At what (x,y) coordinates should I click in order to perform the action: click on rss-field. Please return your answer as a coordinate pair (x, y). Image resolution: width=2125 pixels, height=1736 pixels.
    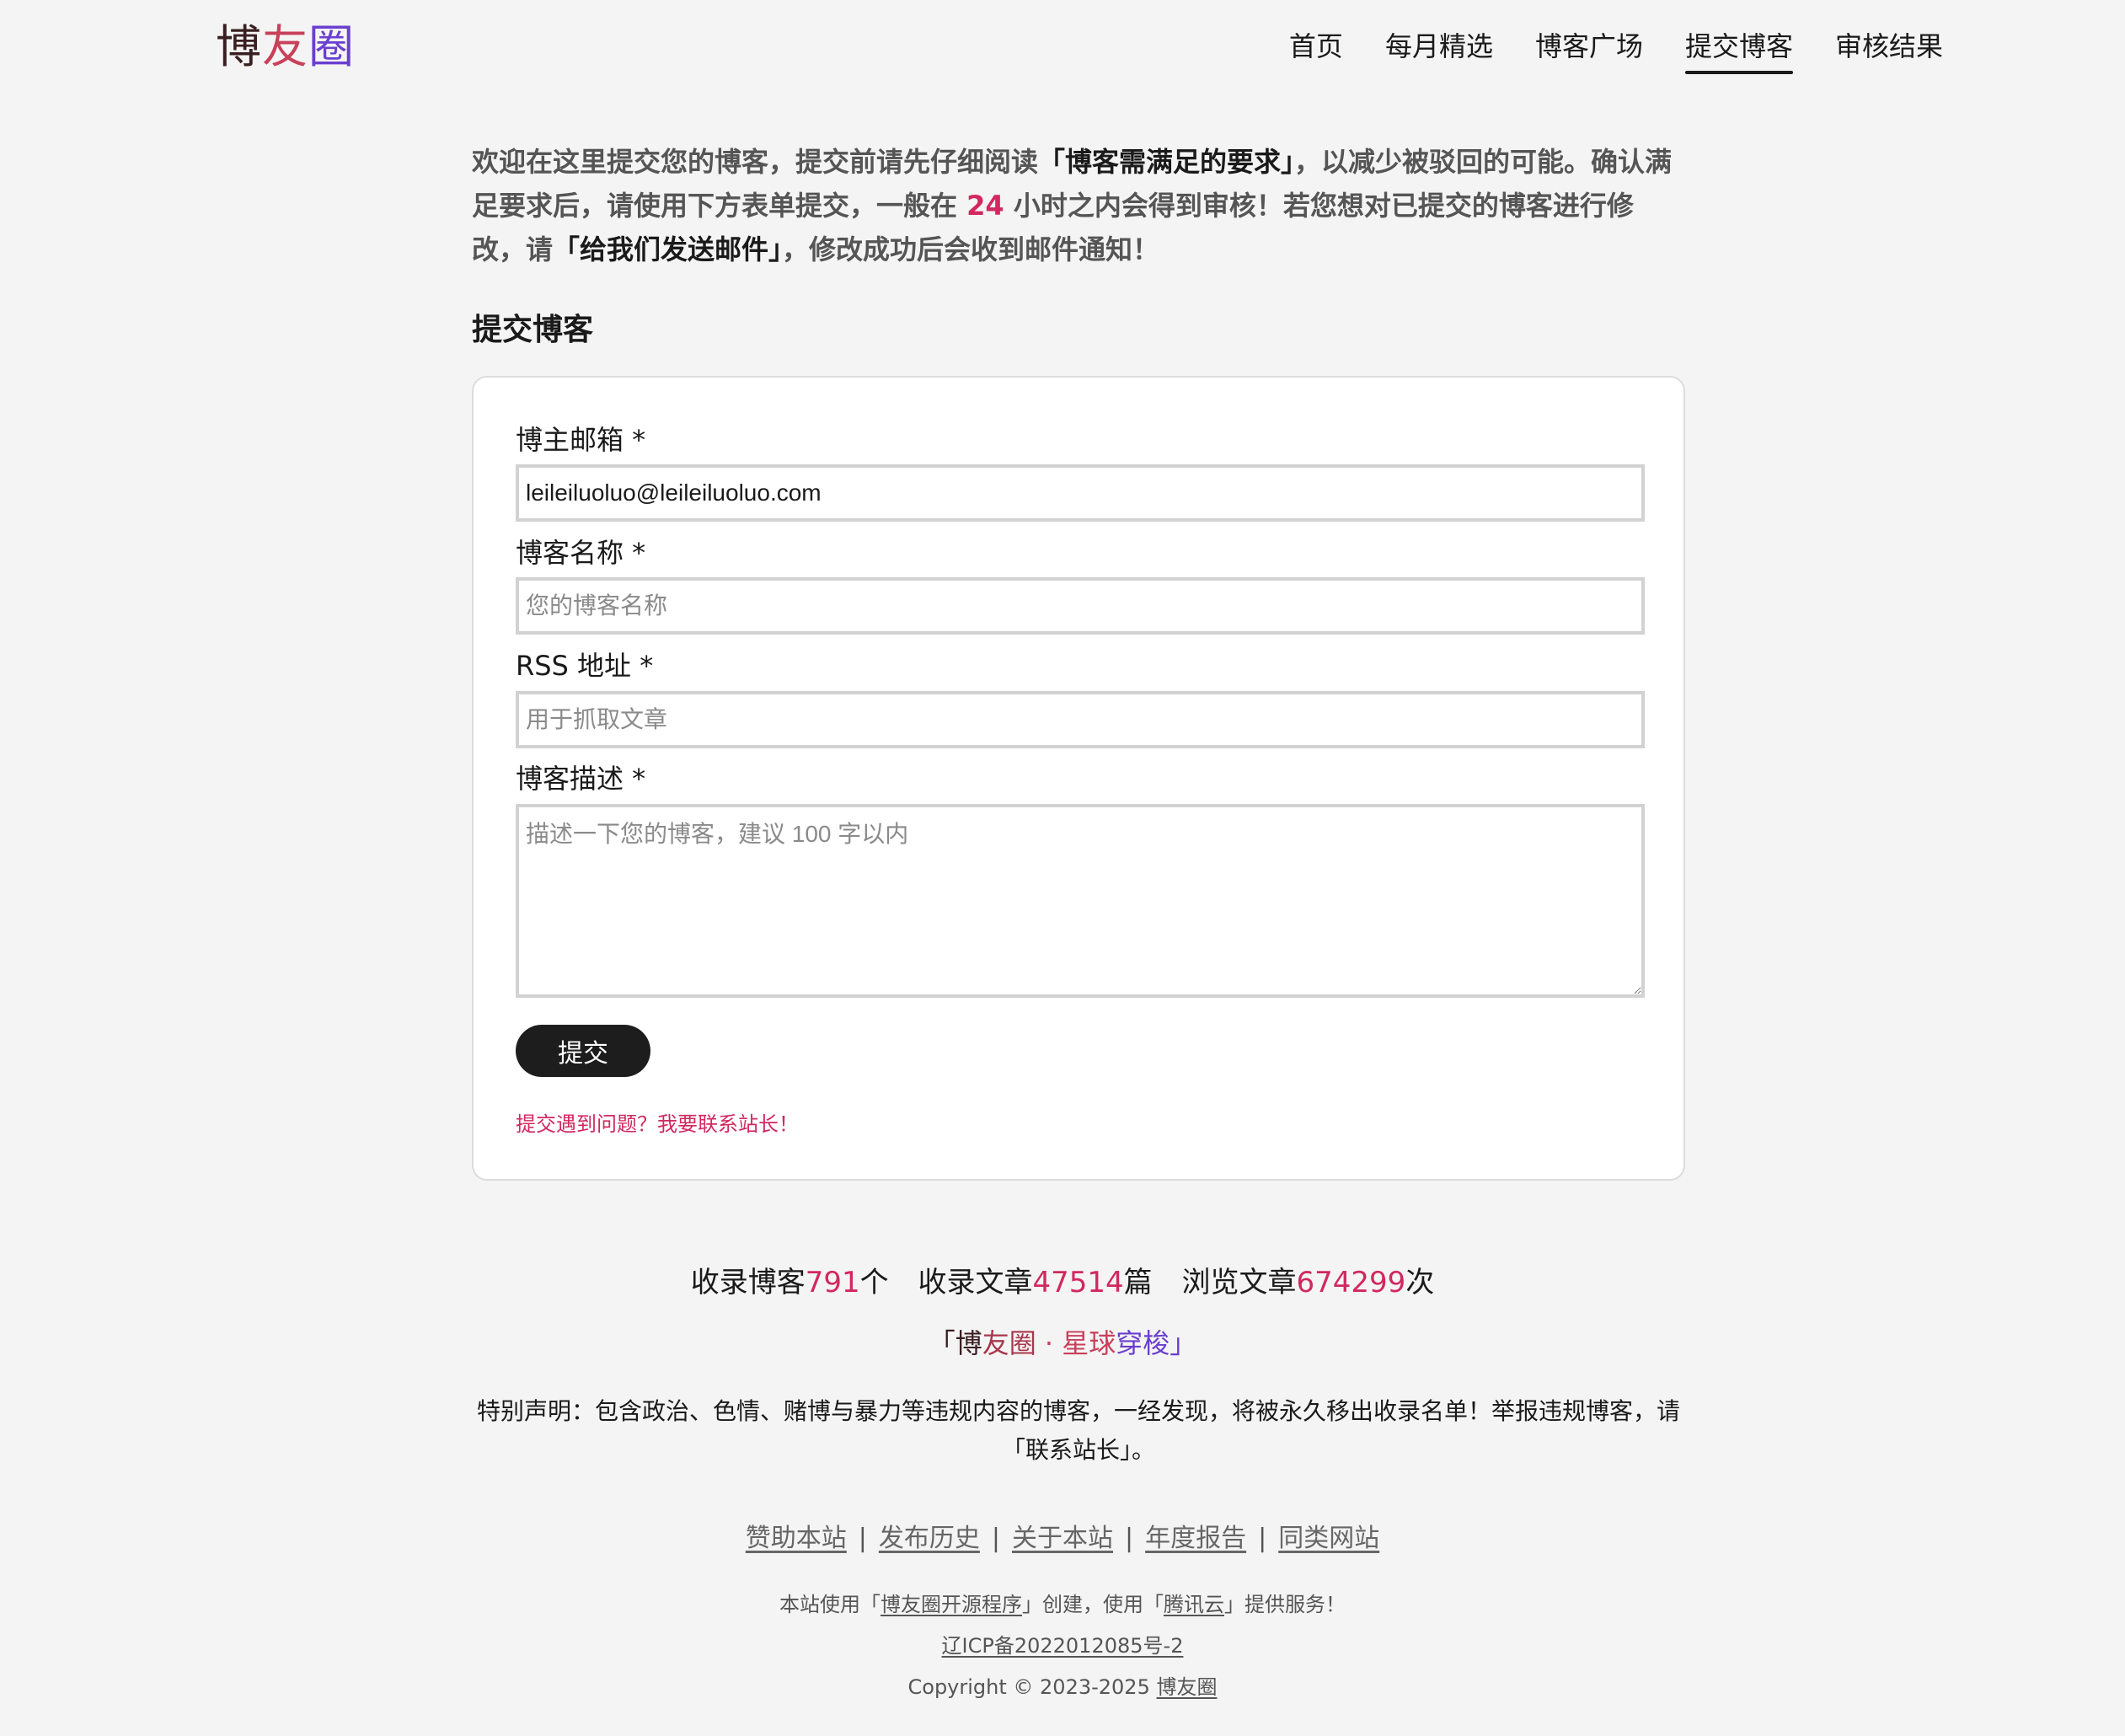
    Looking at the image, I should click on (1080, 719).